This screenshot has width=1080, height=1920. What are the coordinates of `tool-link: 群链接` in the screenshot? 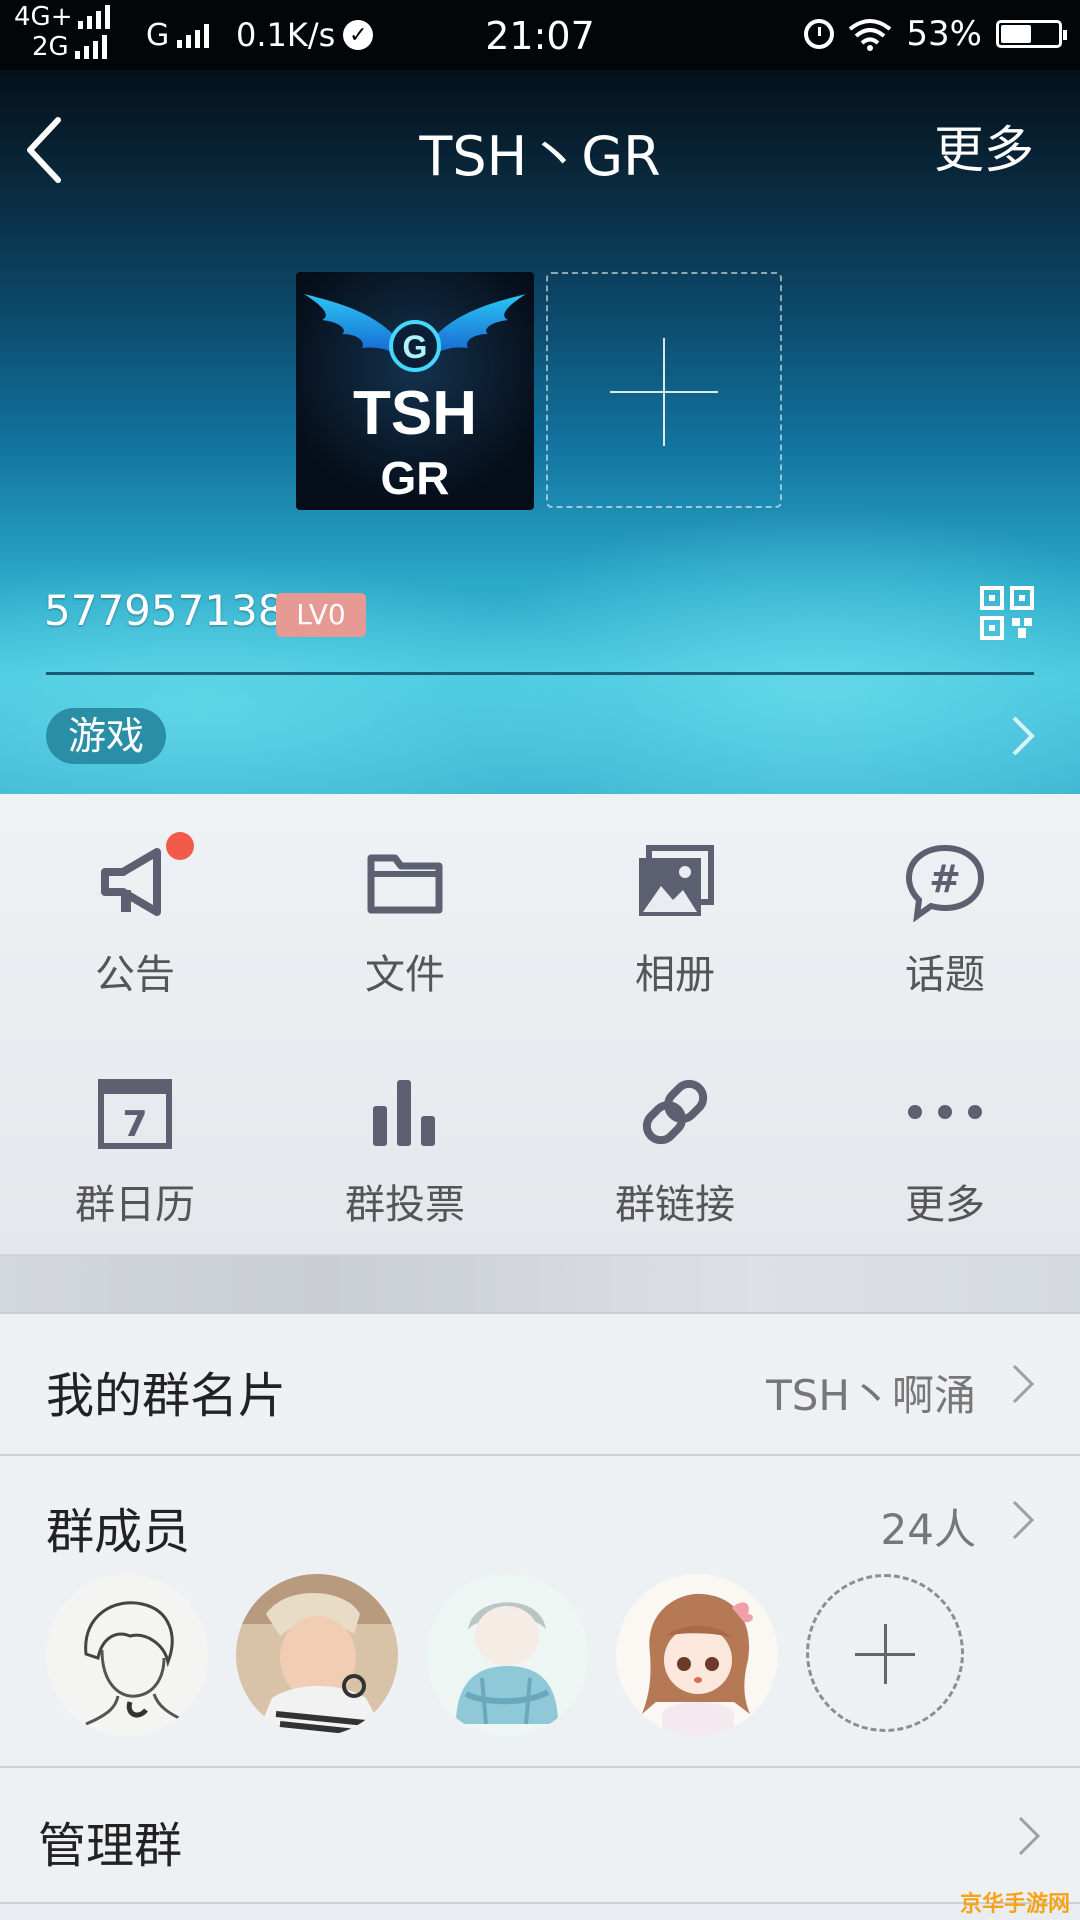 It's located at (675, 1126).